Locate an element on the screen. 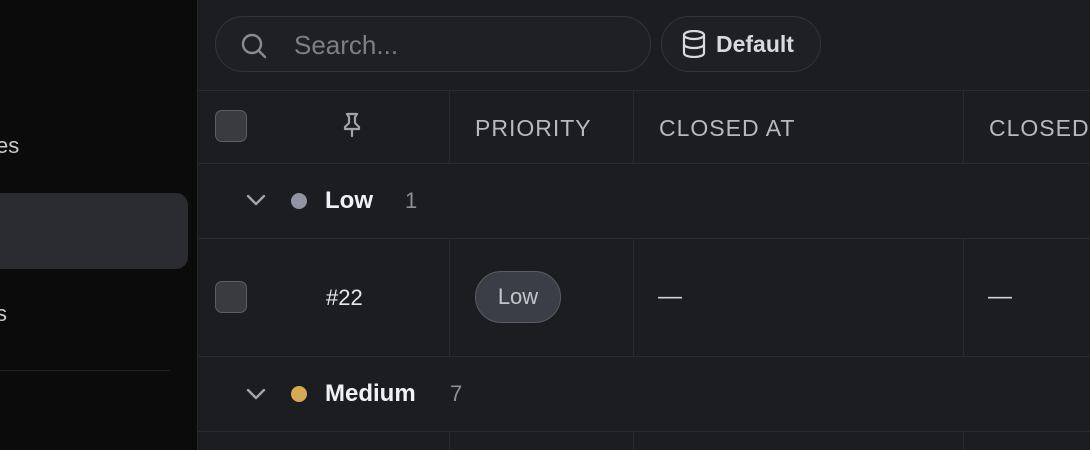  group-header-medium: Medium 7 is located at coordinates (644, 394).